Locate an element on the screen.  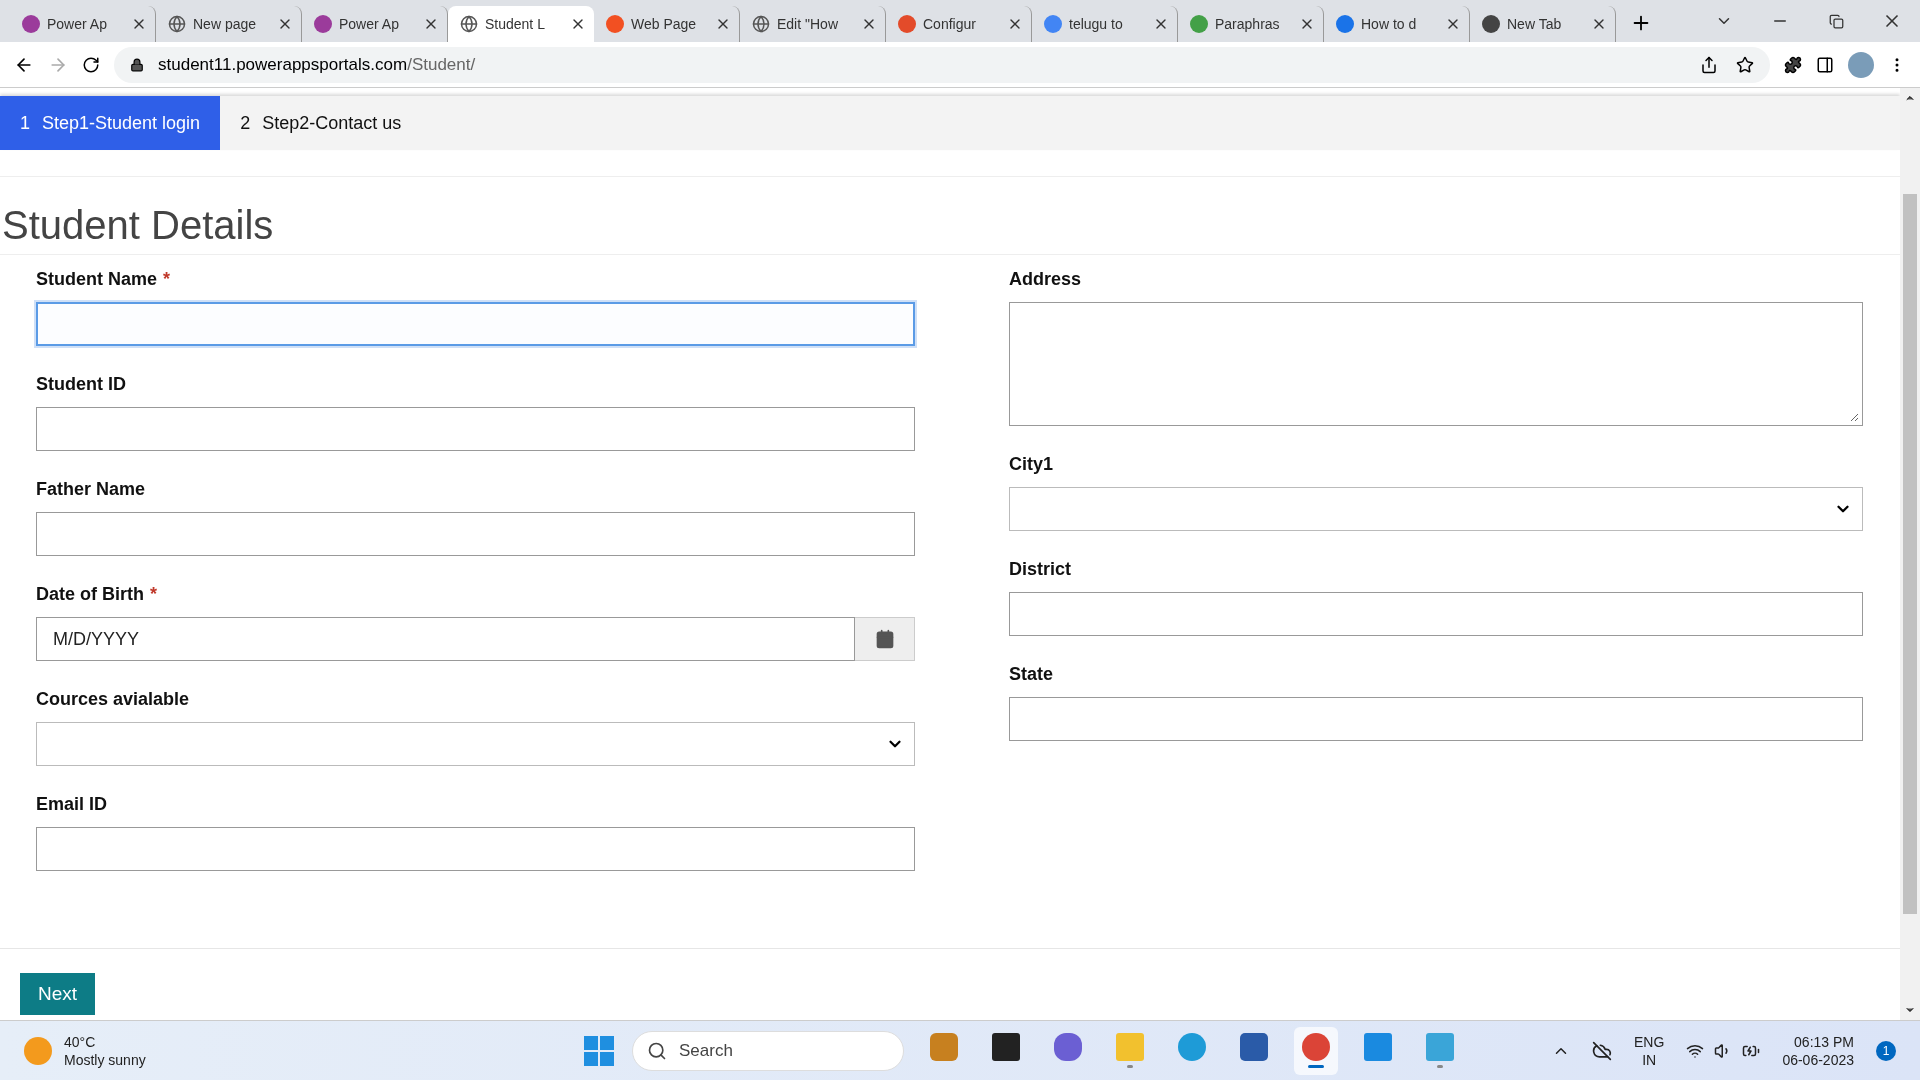
tab-title: Configur is located at coordinates (950, 24).